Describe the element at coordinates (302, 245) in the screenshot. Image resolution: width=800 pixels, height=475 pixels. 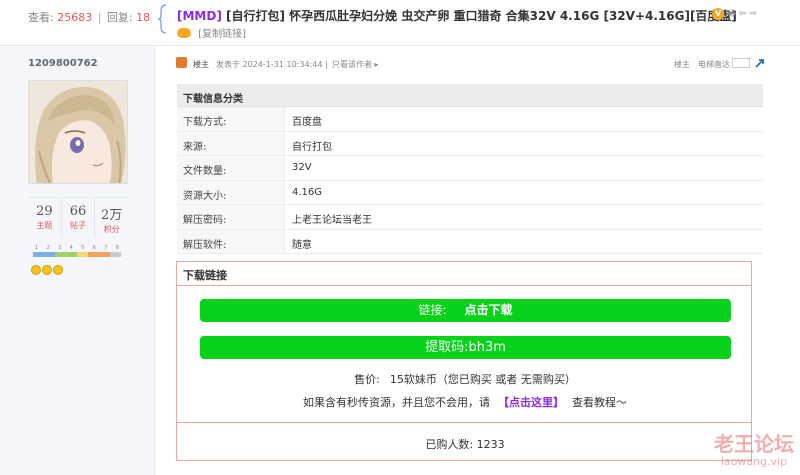
I see `row-value: 随意` at that location.